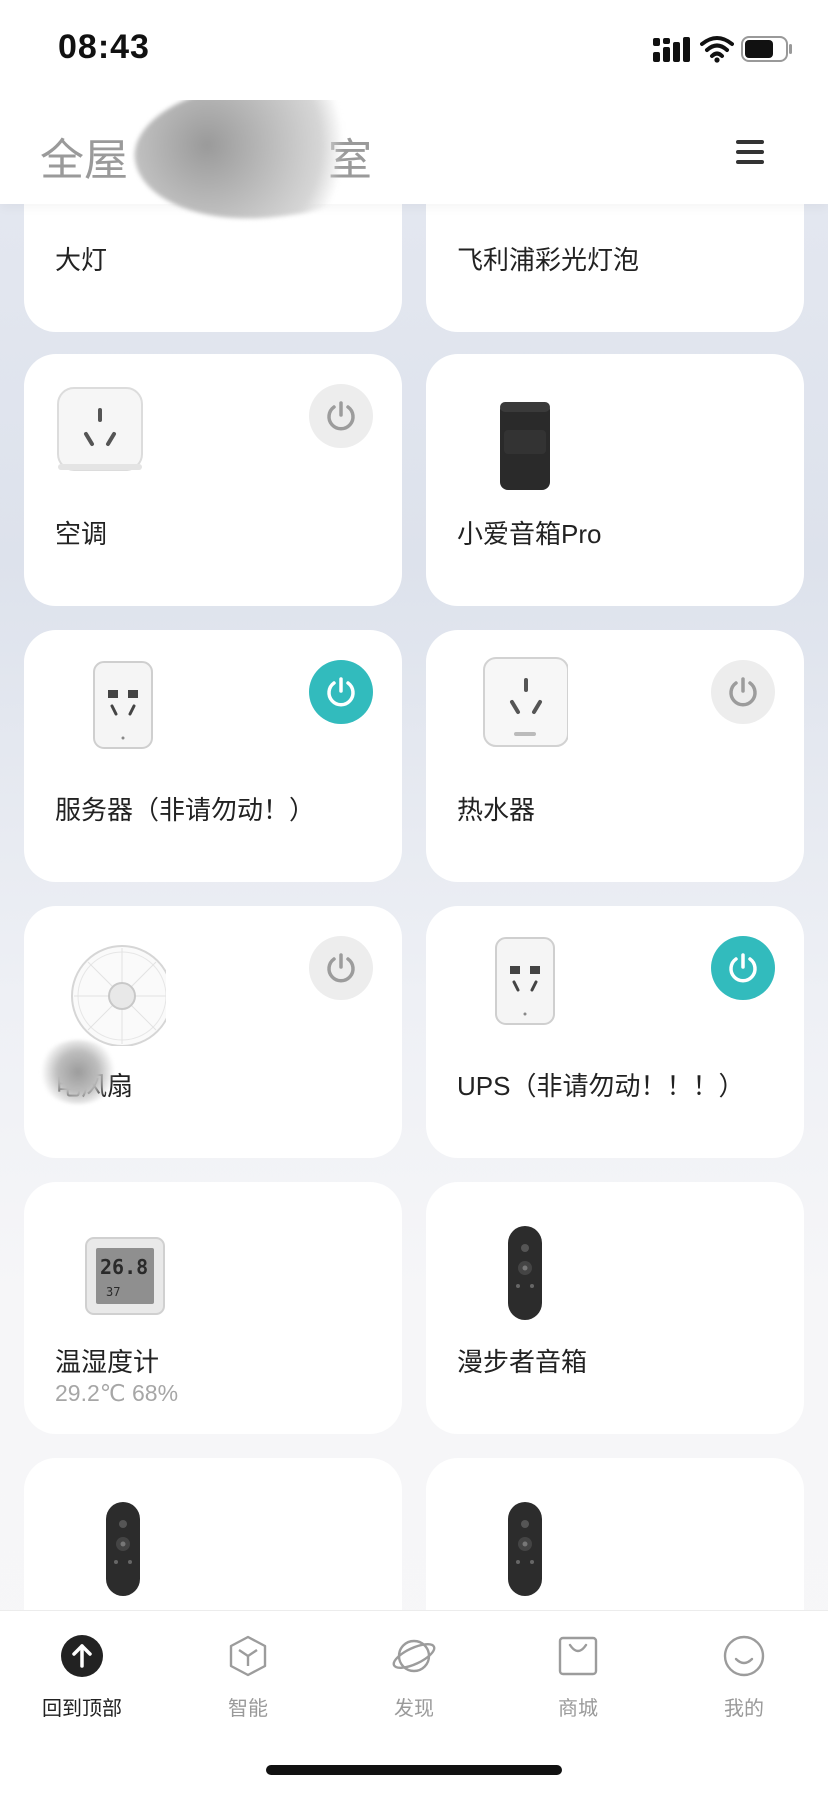 The image size is (828, 1793). Describe the element at coordinates (185, 810) in the screenshot. I see `device-name: 服务器（非请勿动！）` at that location.